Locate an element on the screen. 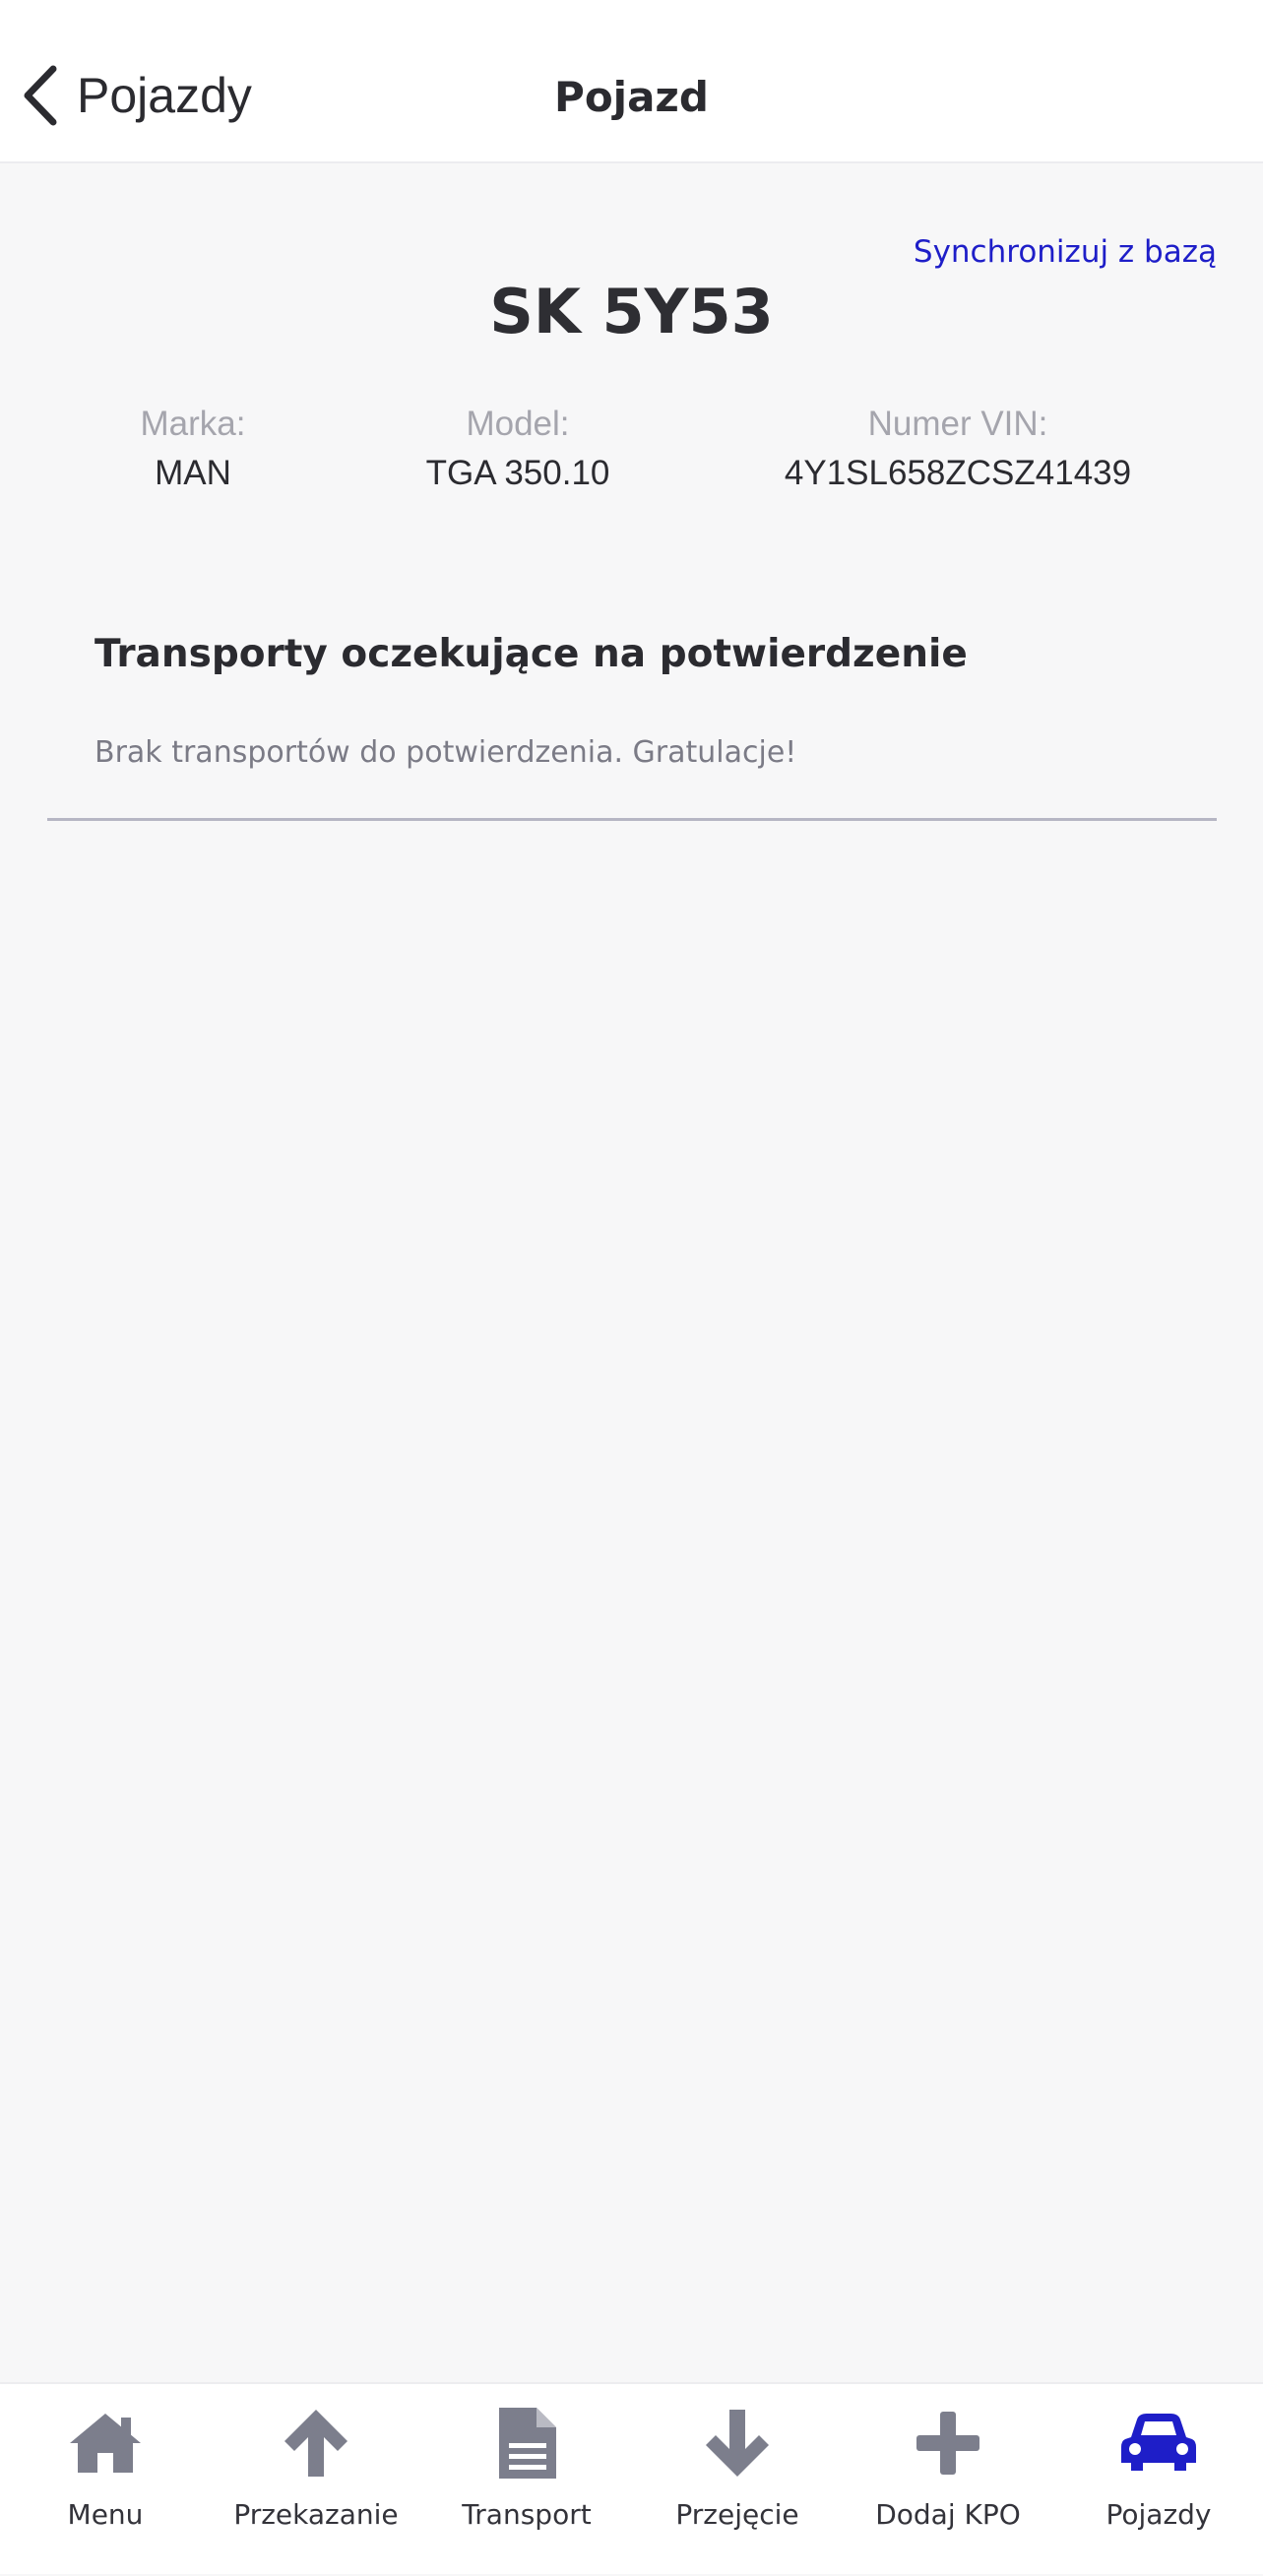 The height and width of the screenshot is (2576, 1263). vin-info: Numer VIN: 4Y1SL658ZCSZ41439 is located at coordinates (958, 451).